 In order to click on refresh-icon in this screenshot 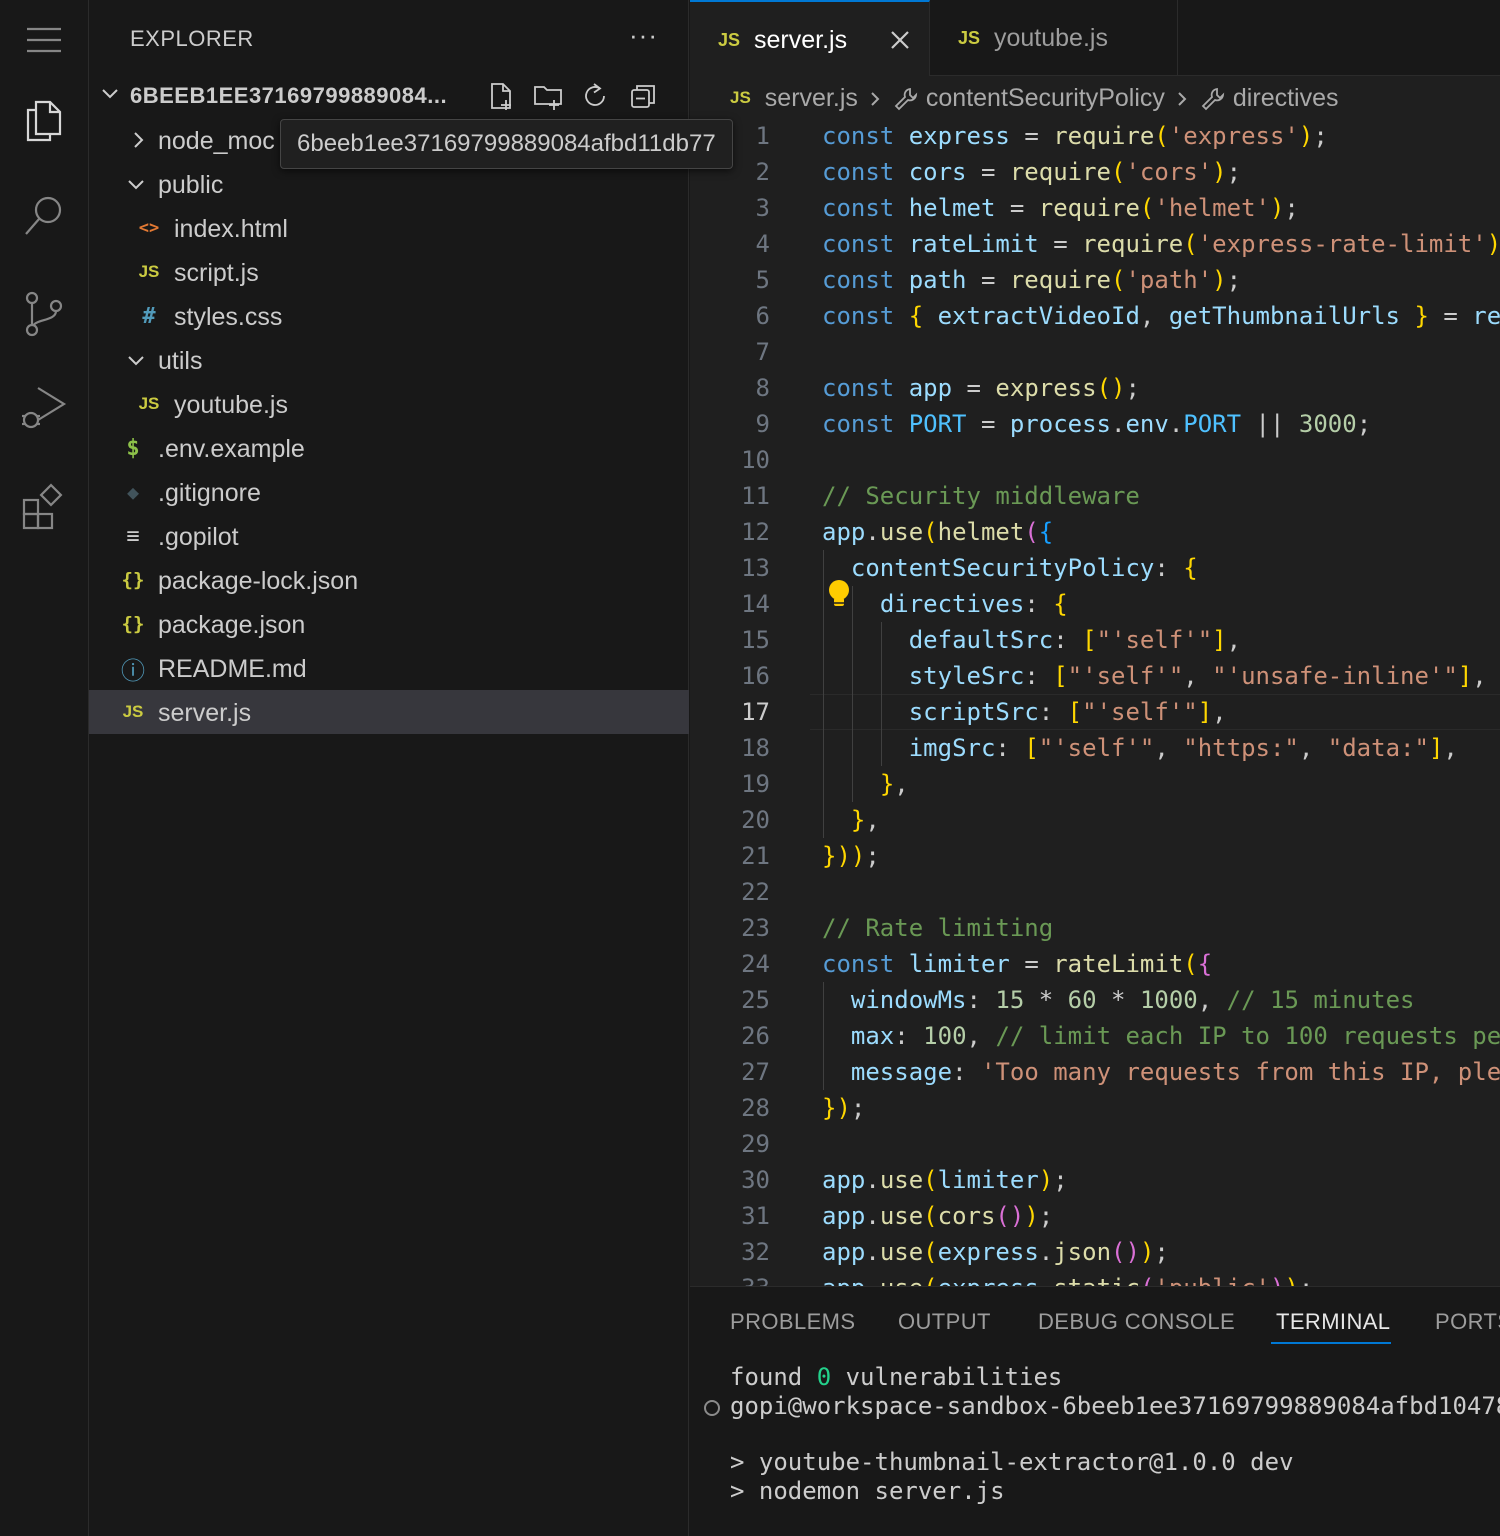, I will do `click(595, 96)`.